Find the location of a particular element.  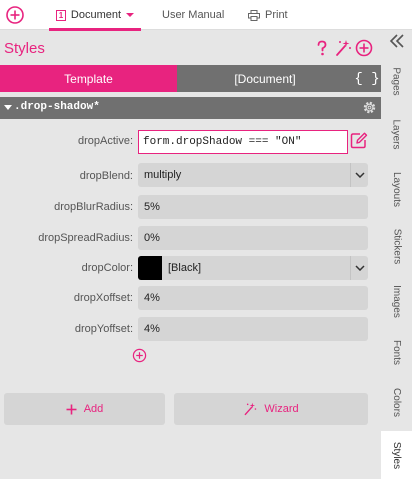

panel-header: Styles is located at coordinates (190, 48).